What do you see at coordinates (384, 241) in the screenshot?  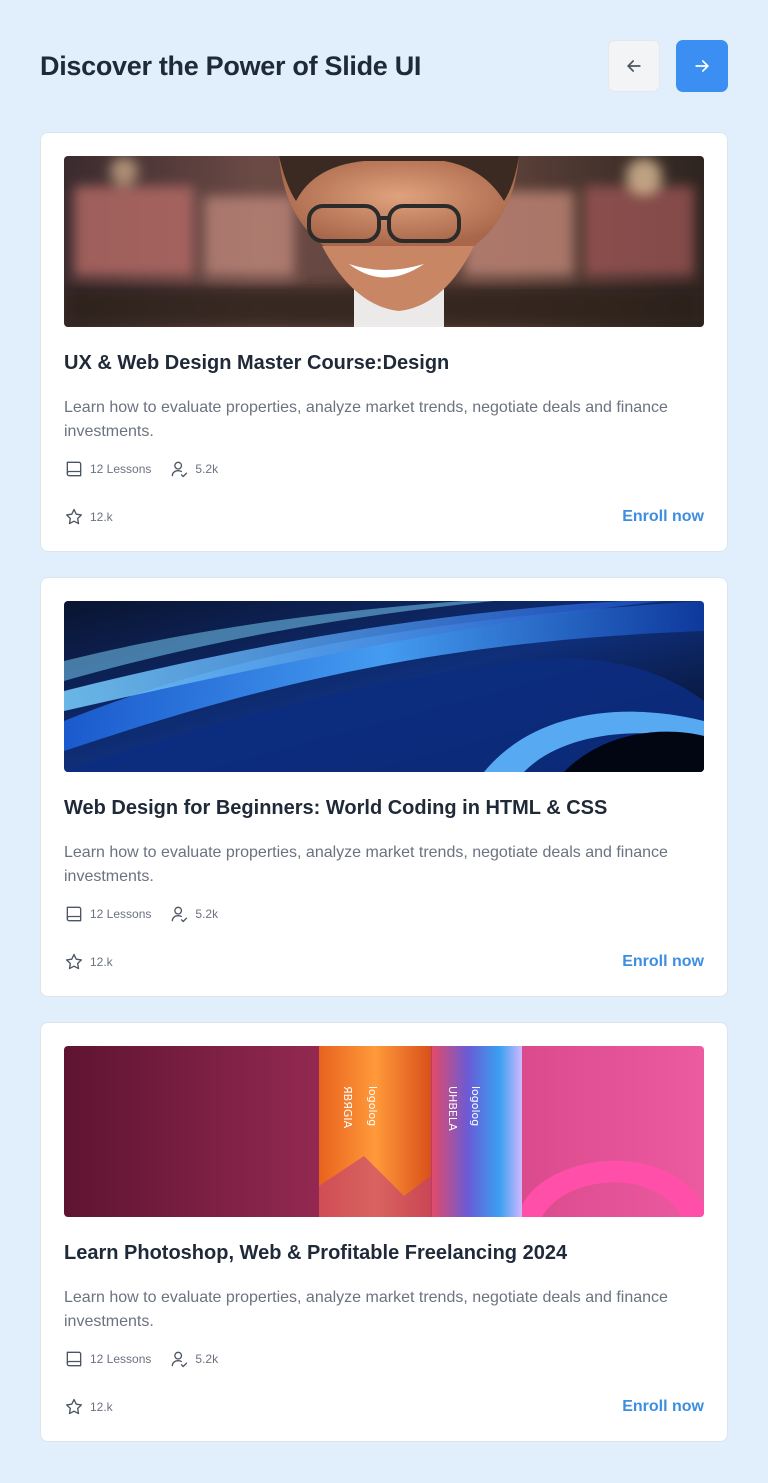 I see `course-image-portrait` at bounding box center [384, 241].